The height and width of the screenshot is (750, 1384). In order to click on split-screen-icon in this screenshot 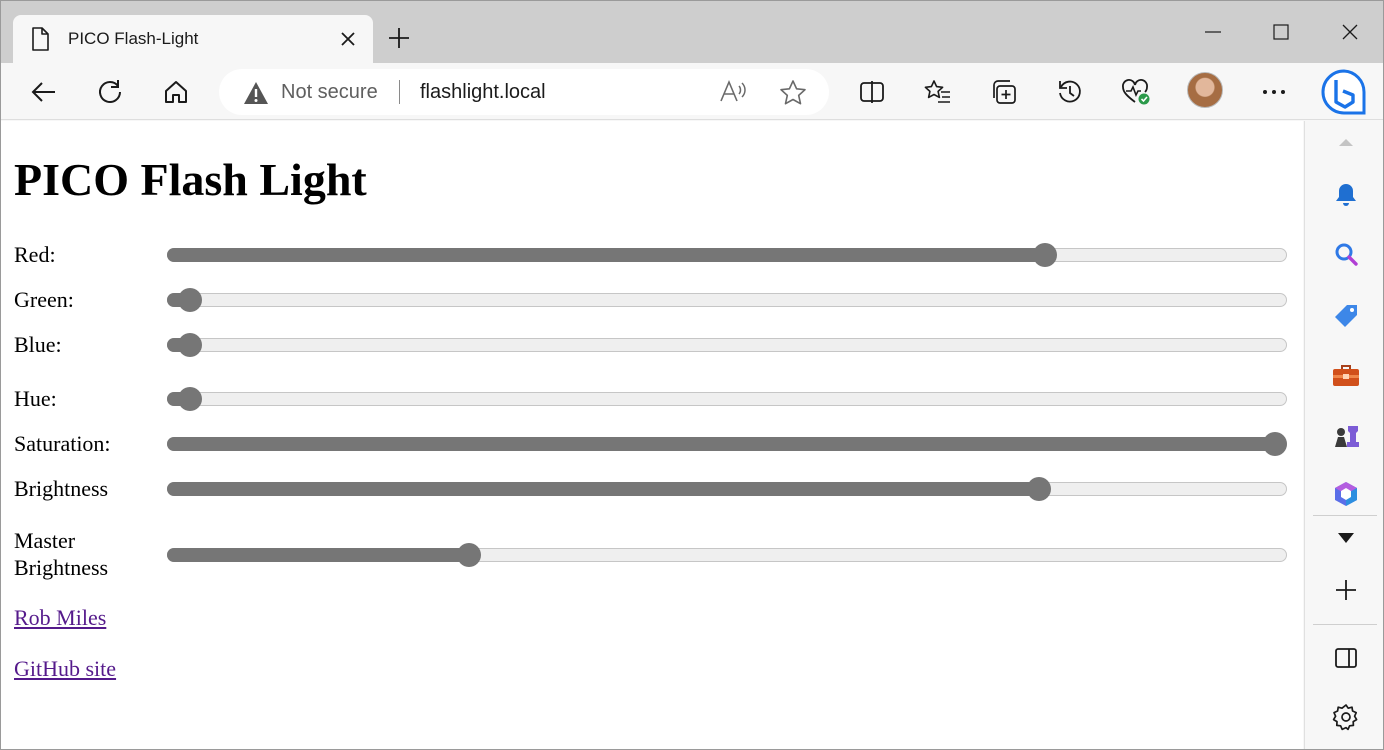, I will do `click(872, 92)`.